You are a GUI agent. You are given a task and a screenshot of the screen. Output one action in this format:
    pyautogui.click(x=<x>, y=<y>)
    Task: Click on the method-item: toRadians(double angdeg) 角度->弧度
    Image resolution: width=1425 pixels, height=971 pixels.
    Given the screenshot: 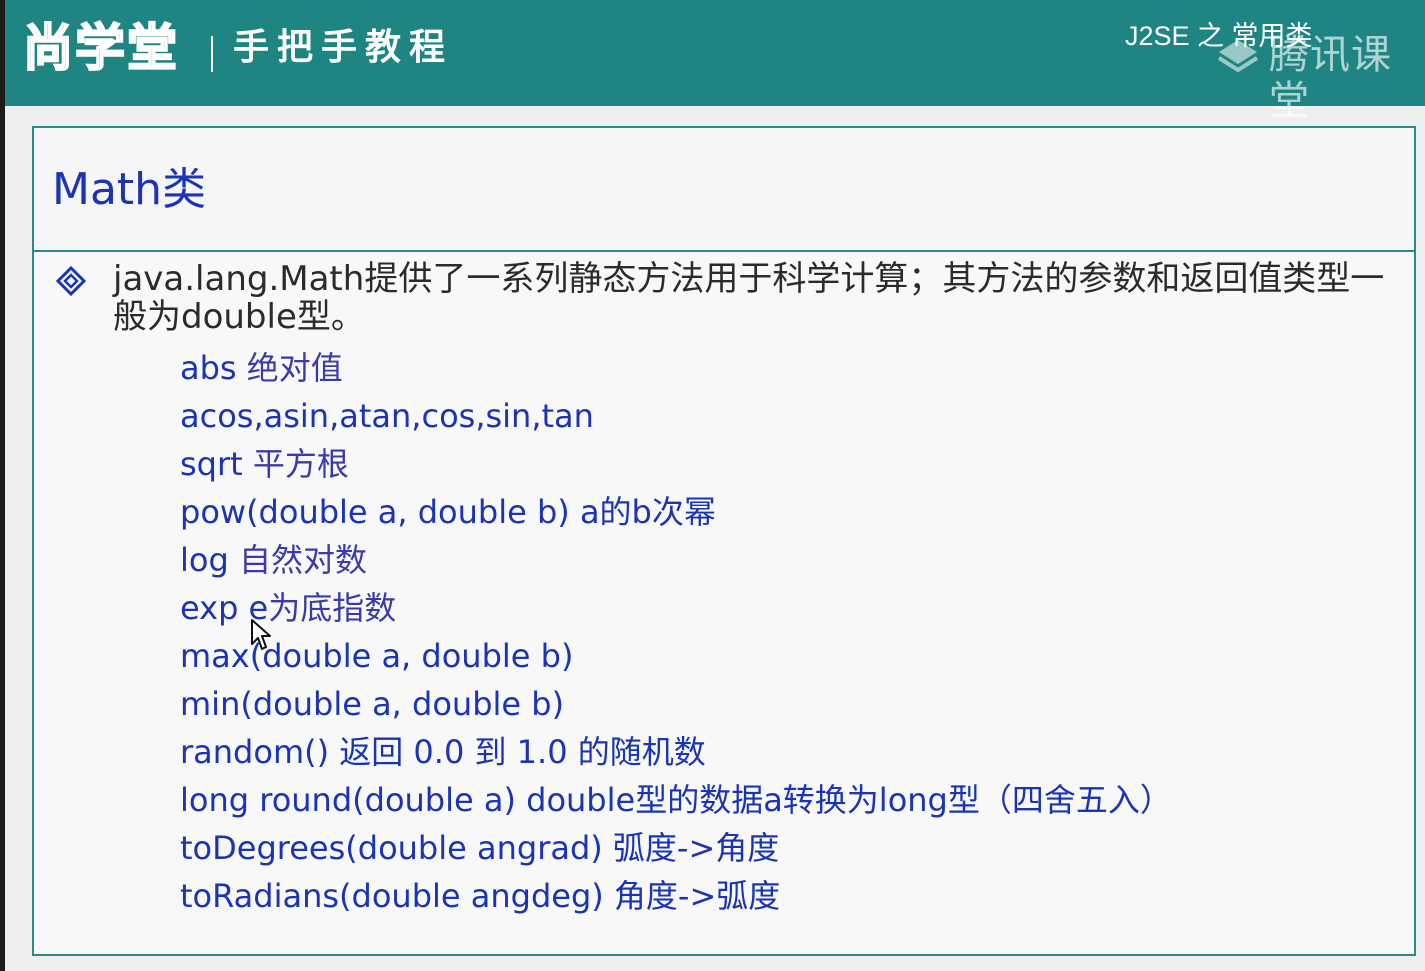 What is the action you would take?
    pyautogui.click(x=676, y=896)
    